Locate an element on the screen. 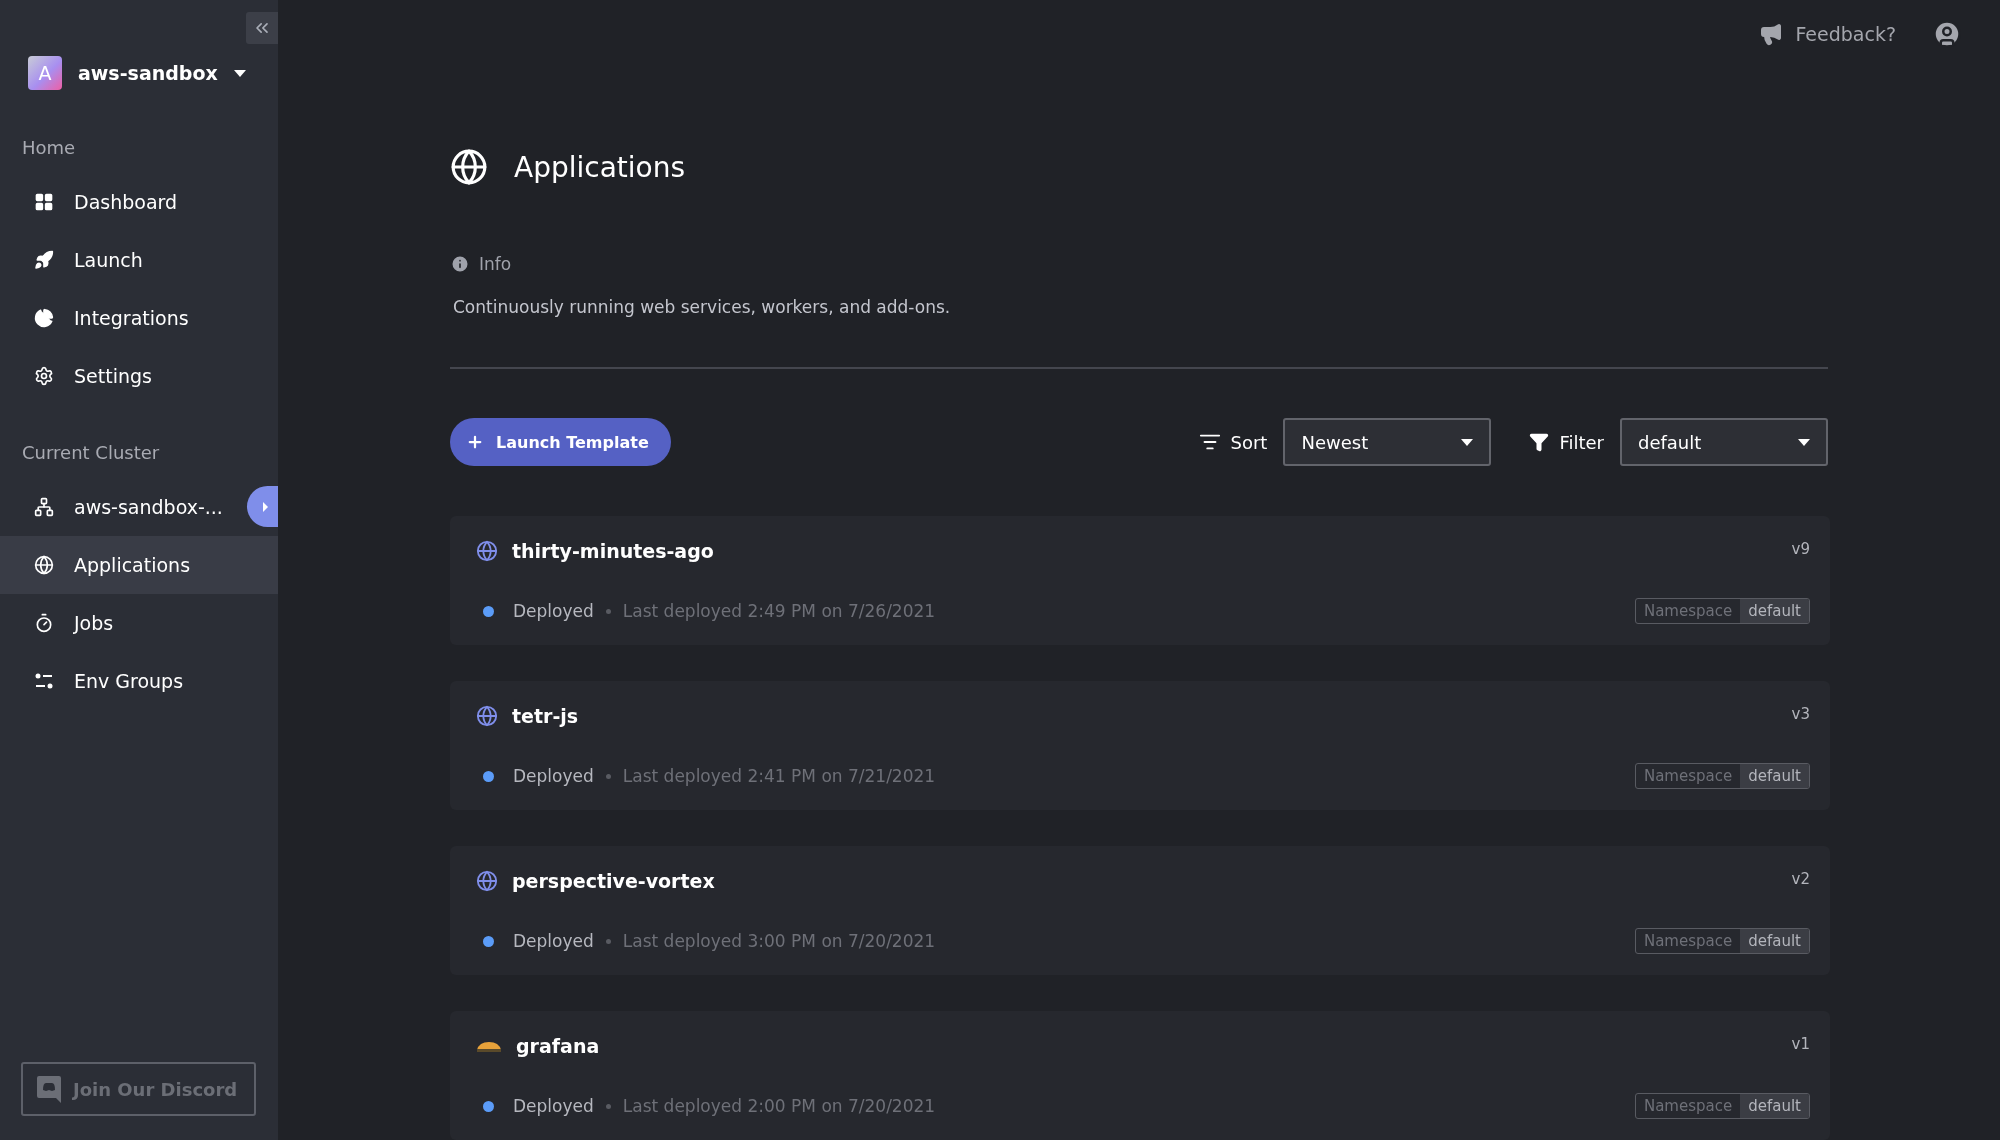 Image resolution: width=2000 pixels, height=1140 pixels. nodes-icon is located at coordinates (44, 507).